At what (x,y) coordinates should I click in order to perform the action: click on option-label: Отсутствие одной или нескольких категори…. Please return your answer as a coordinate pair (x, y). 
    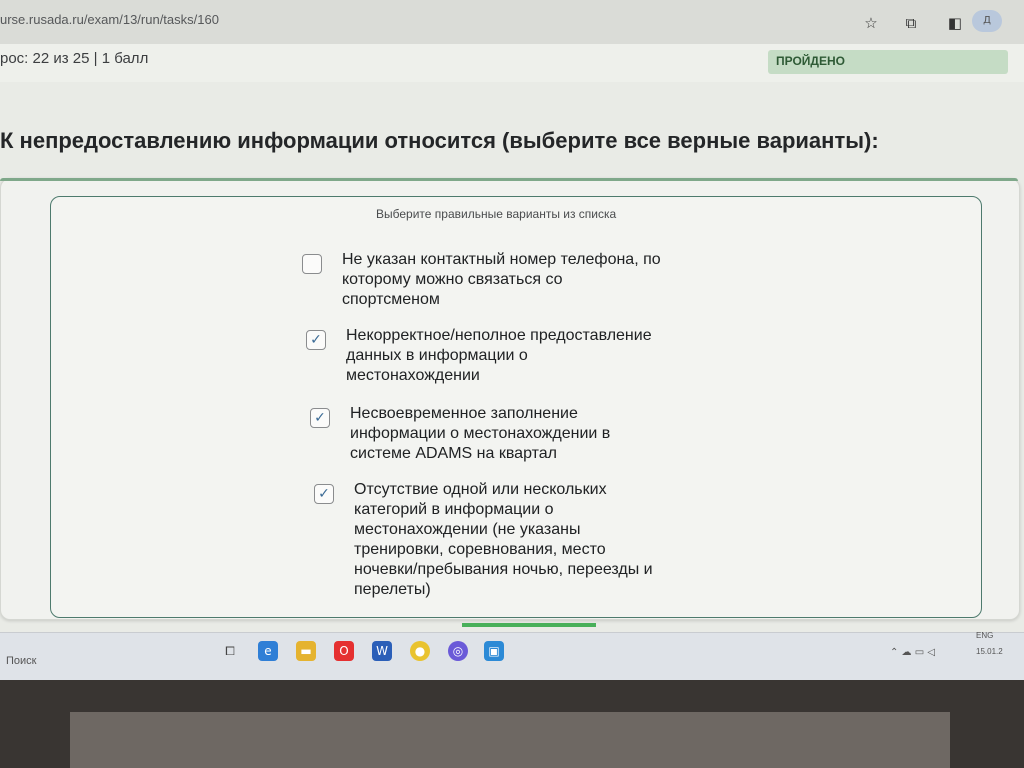
    Looking at the image, I should click on (503, 539).